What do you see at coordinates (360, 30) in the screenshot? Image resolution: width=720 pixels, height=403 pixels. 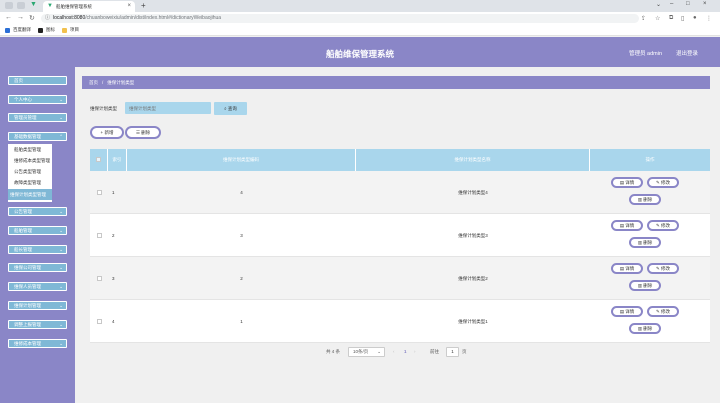 I see `bookmarks-bar: 百度翻译 图标 项目` at bounding box center [360, 30].